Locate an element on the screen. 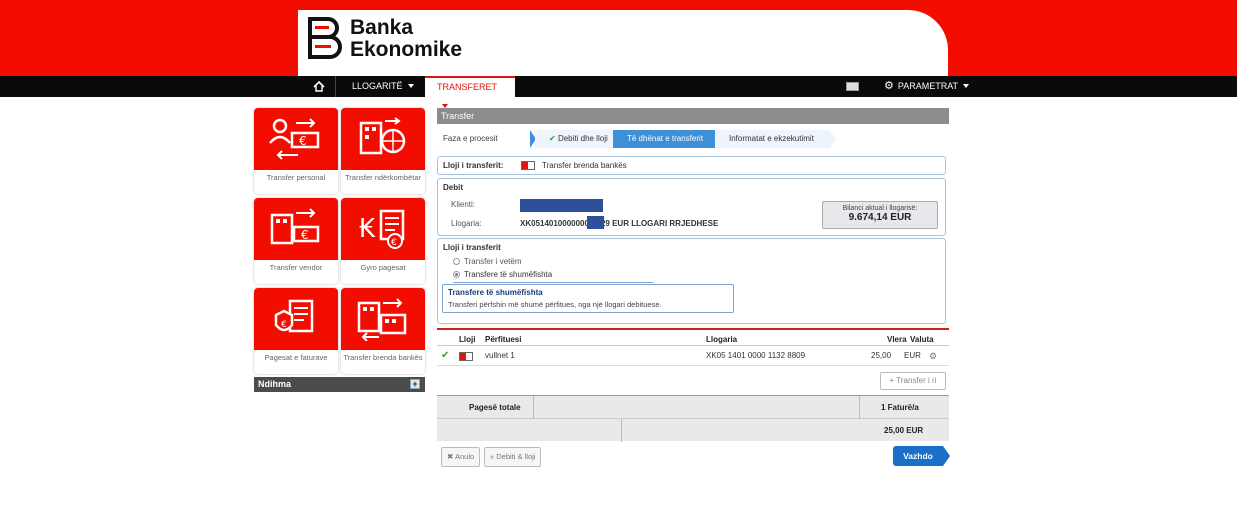  mail-icon is located at coordinates (852, 86).